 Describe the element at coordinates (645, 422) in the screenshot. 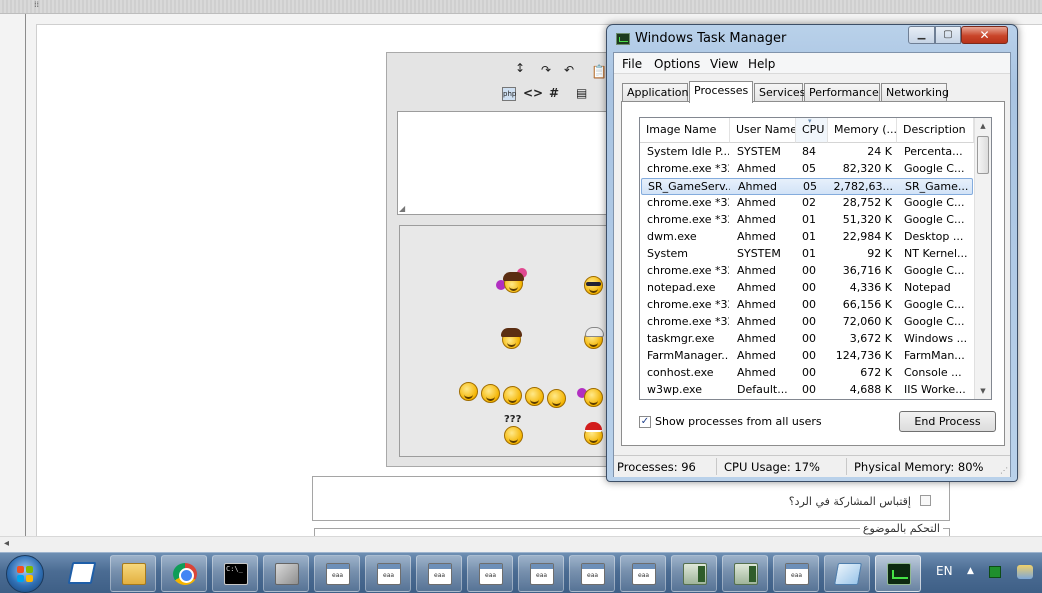

I see `show-all-users-checkbox: ✓` at that location.